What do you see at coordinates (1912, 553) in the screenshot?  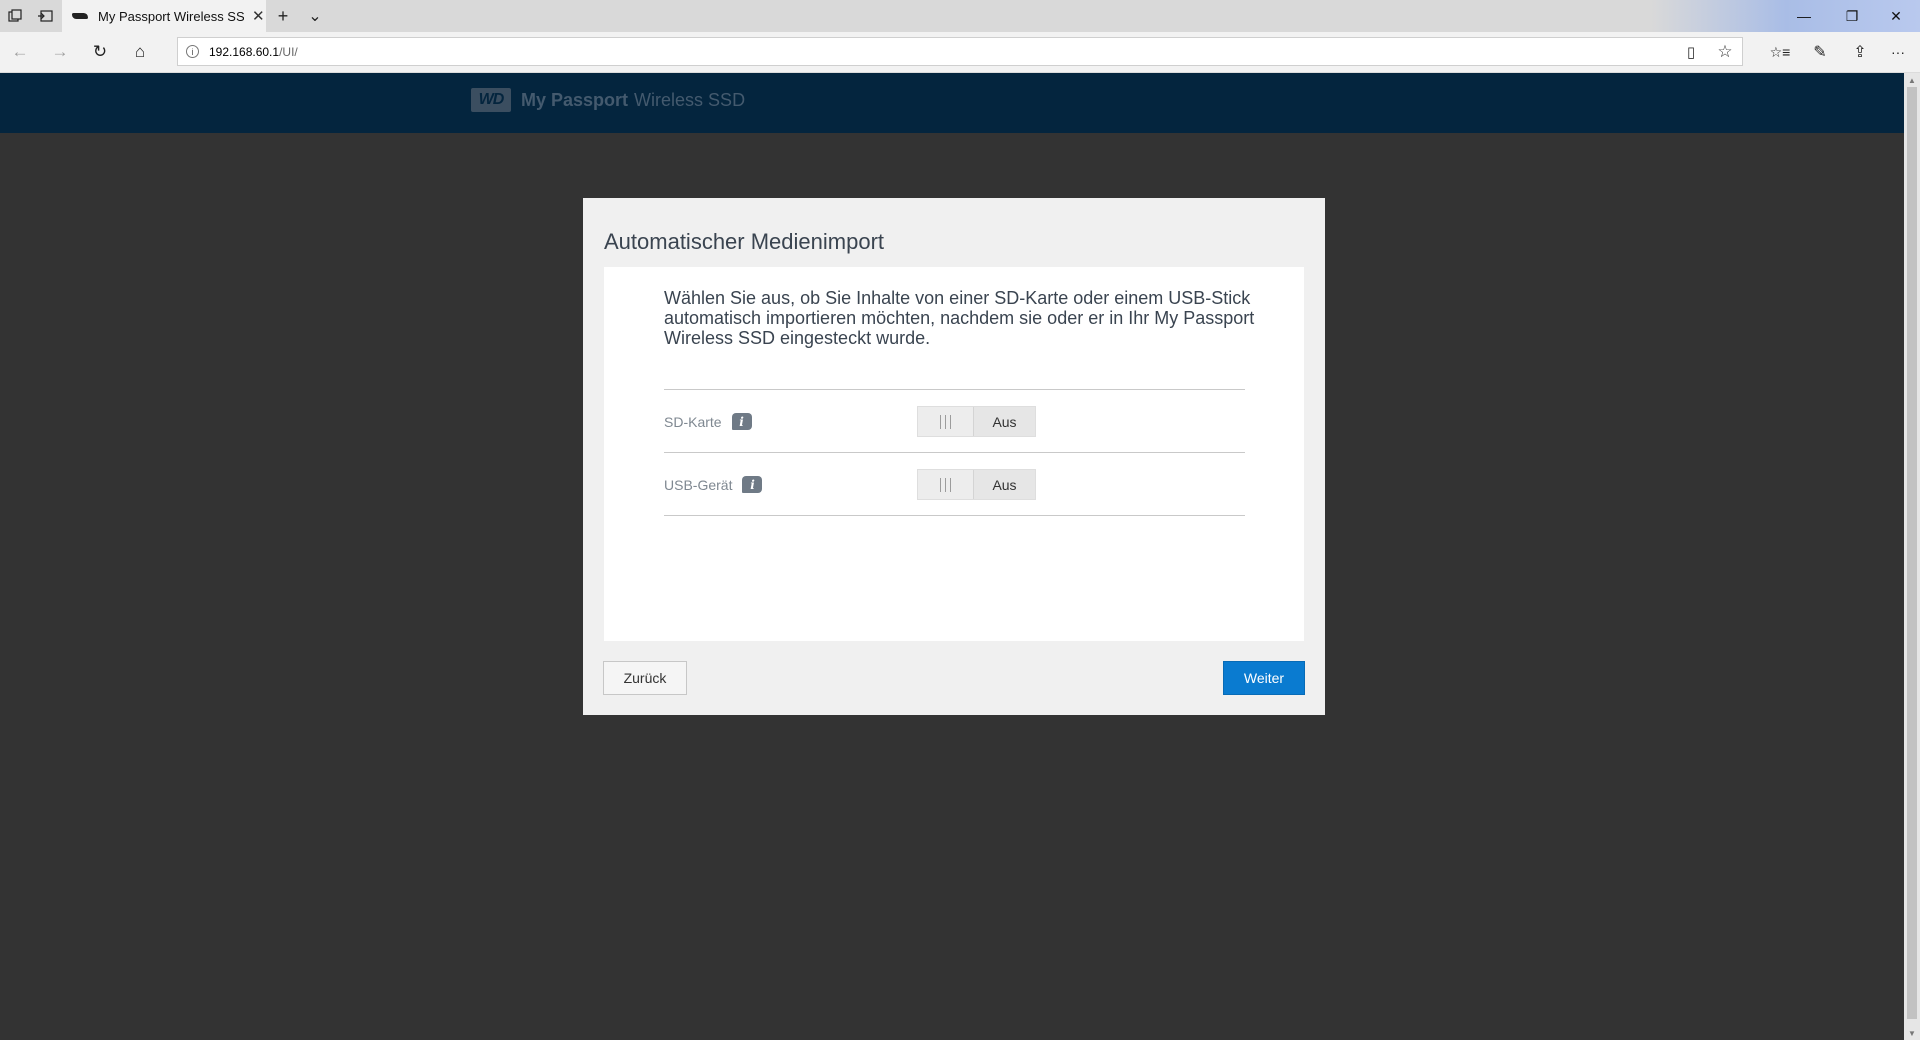 I see `scrollbar-thumb` at bounding box center [1912, 553].